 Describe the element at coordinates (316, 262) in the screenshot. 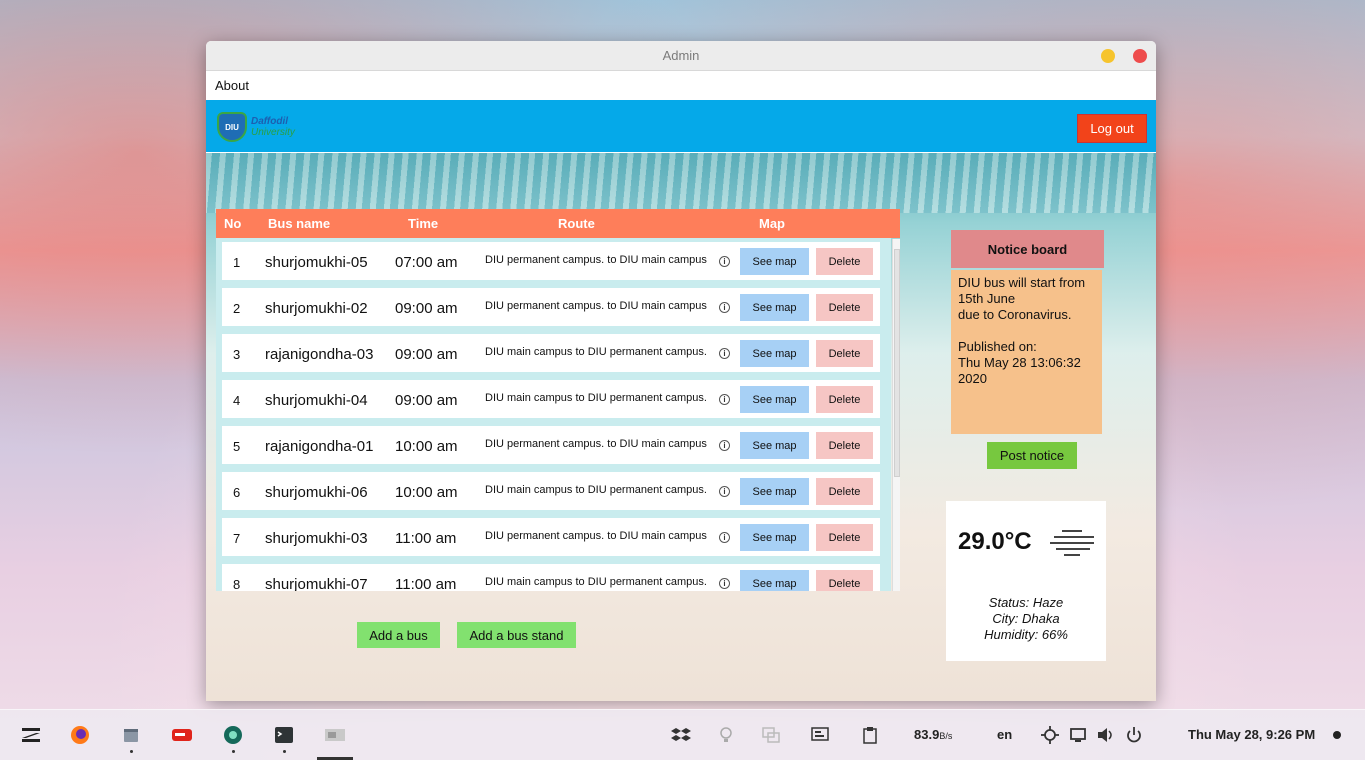

I see `row-bus-name: shurjomukhi-05` at that location.